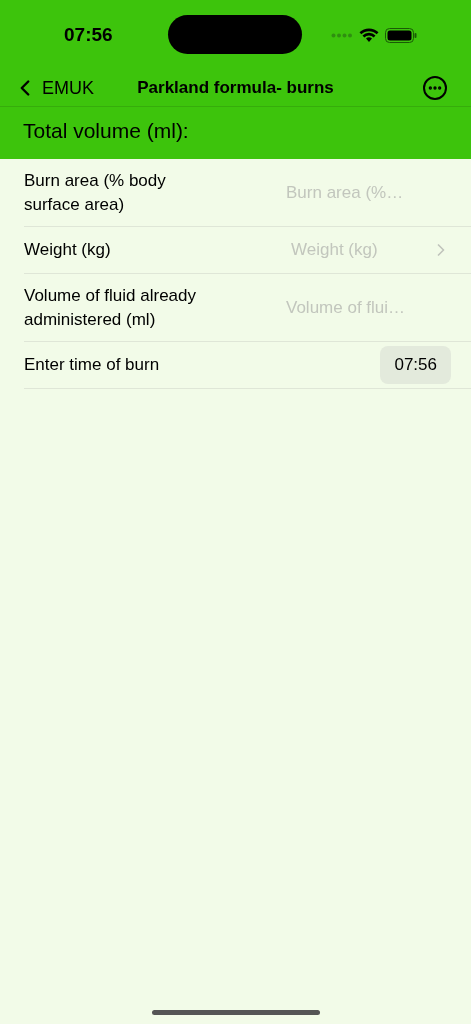 Image resolution: width=471 pixels, height=1024 pixels. What do you see at coordinates (435, 88) in the screenshot?
I see `more-button` at bounding box center [435, 88].